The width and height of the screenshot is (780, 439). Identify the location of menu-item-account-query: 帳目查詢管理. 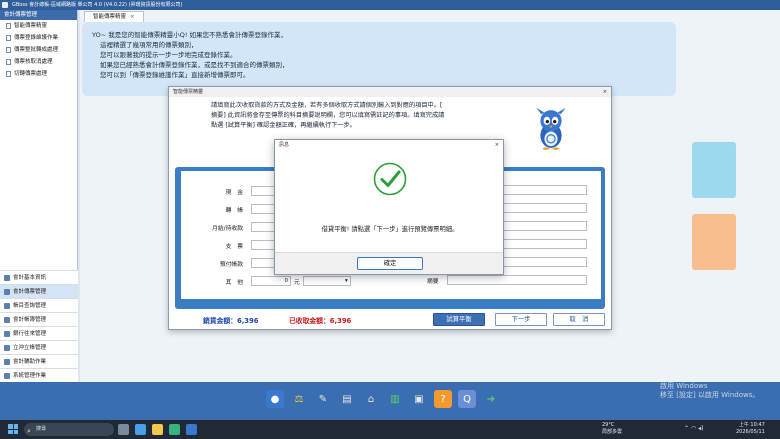
(39, 305).